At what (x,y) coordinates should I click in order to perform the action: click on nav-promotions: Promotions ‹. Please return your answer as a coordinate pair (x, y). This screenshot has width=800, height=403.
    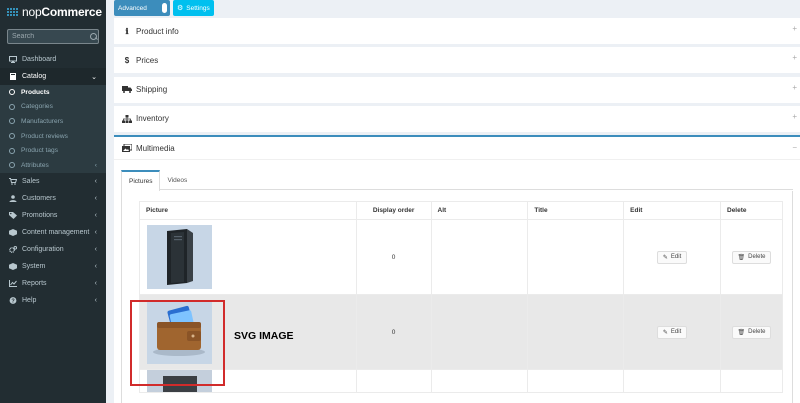
    Looking at the image, I should click on (53, 215).